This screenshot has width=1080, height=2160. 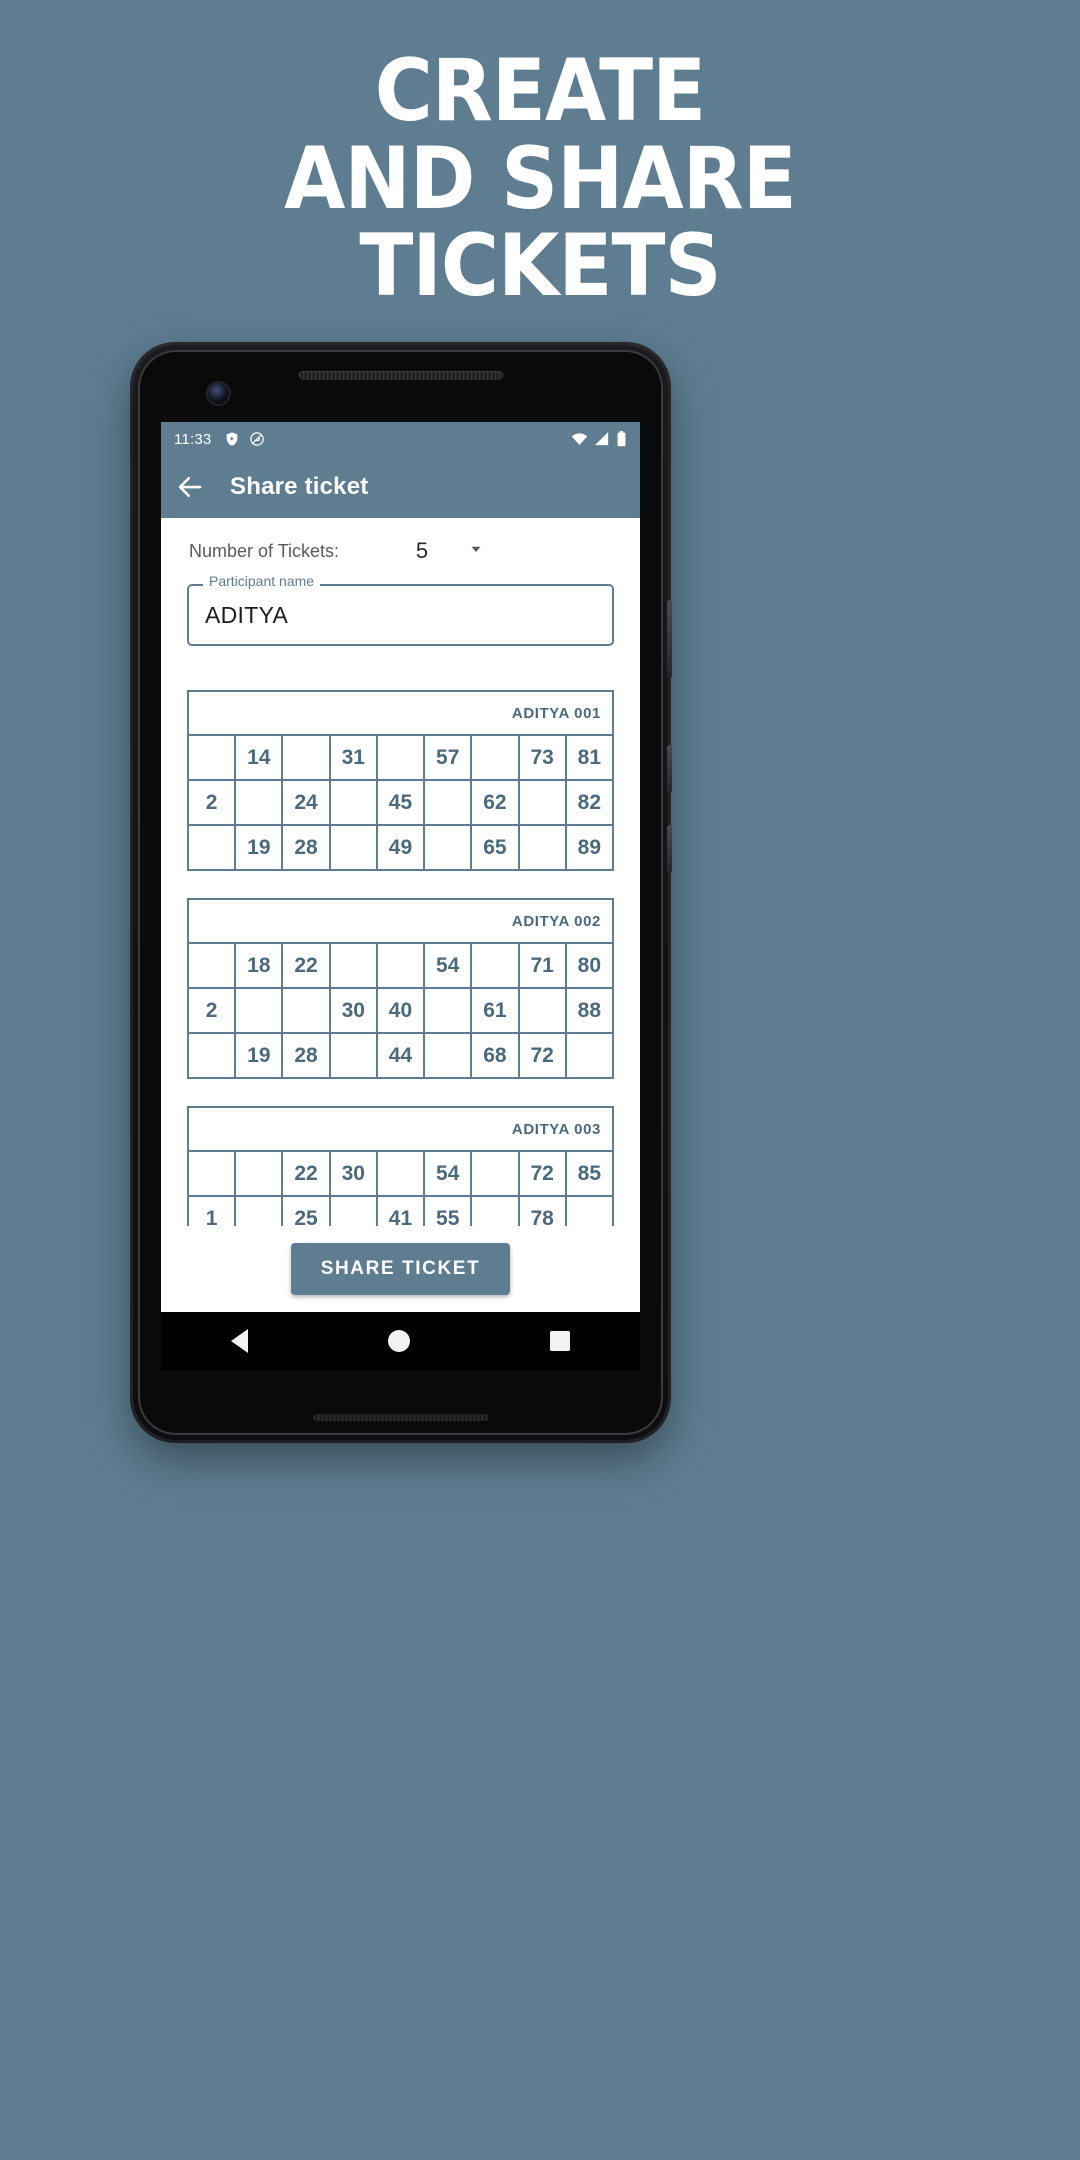 What do you see at coordinates (493, 802) in the screenshot?
I see `ticket-cell: 62` at bounding box center [493, 802].